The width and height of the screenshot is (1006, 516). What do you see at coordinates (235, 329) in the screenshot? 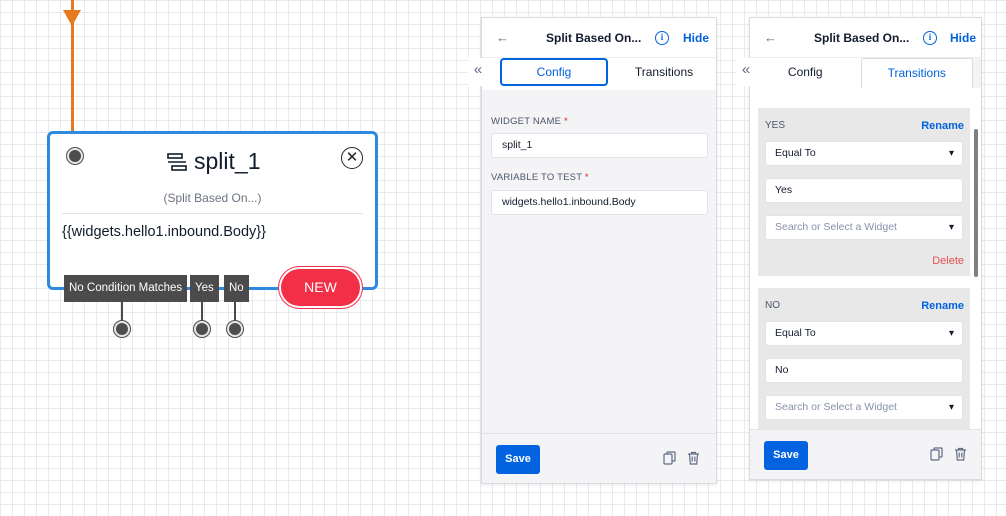
I see `output-port-no` at bounding box center [235, 329].